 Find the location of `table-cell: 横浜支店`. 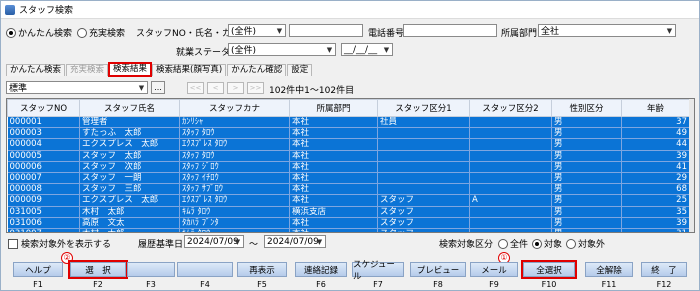

table-cell: 横浜支店 is located at coordinates (333, 212).